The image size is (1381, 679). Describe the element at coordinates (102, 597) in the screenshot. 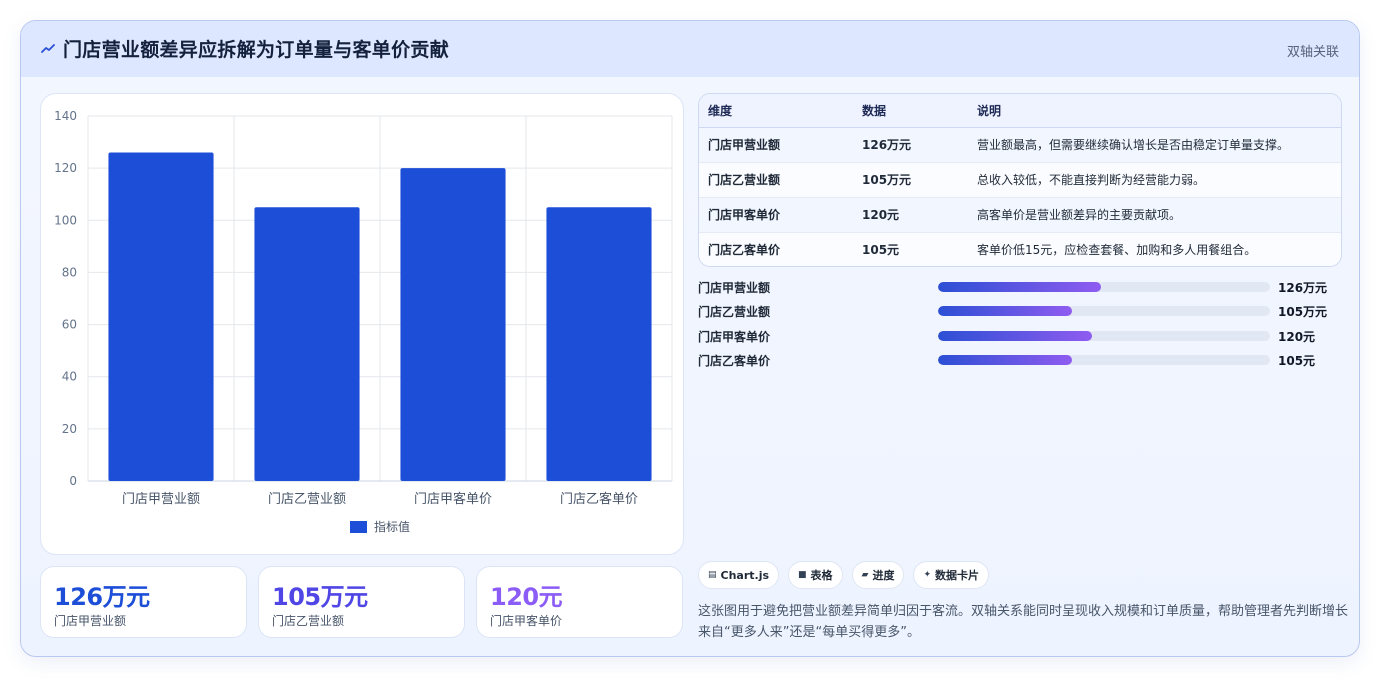

I see `kpi-value: 126万元` at that location.